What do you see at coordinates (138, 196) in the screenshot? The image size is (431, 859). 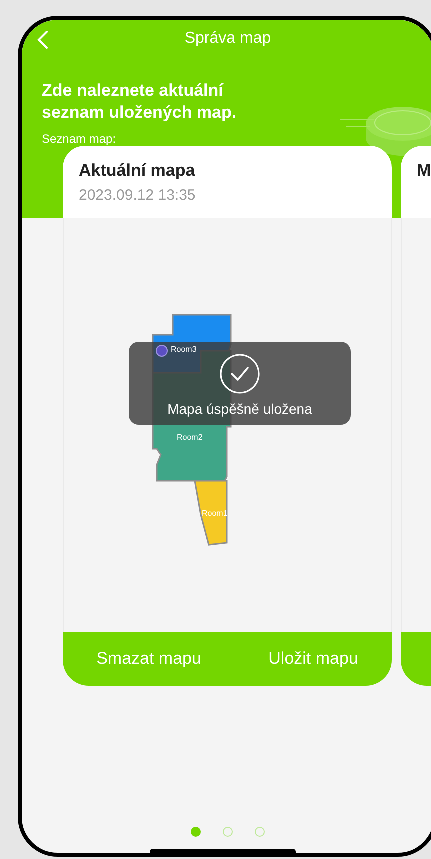 I see `map-date: 2023.09.12 13:35` at bounding box center [138, 196].